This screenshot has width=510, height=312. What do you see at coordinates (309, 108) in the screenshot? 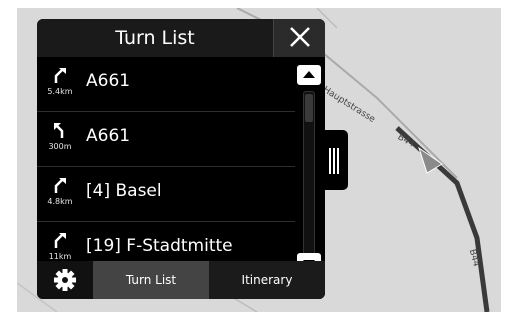
I see `scroll-thumb` at bounding box center [309, 108].